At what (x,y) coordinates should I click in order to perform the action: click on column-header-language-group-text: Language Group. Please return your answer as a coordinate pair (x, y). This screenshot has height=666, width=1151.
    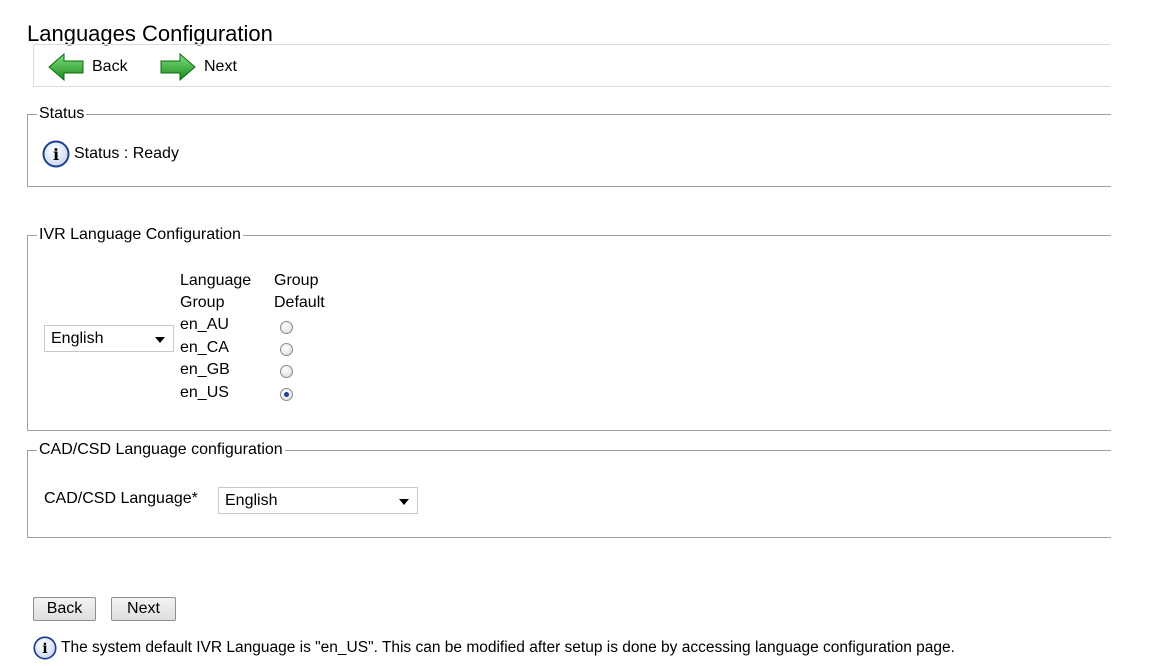
    Looking at the image, I should click on (216, 291).